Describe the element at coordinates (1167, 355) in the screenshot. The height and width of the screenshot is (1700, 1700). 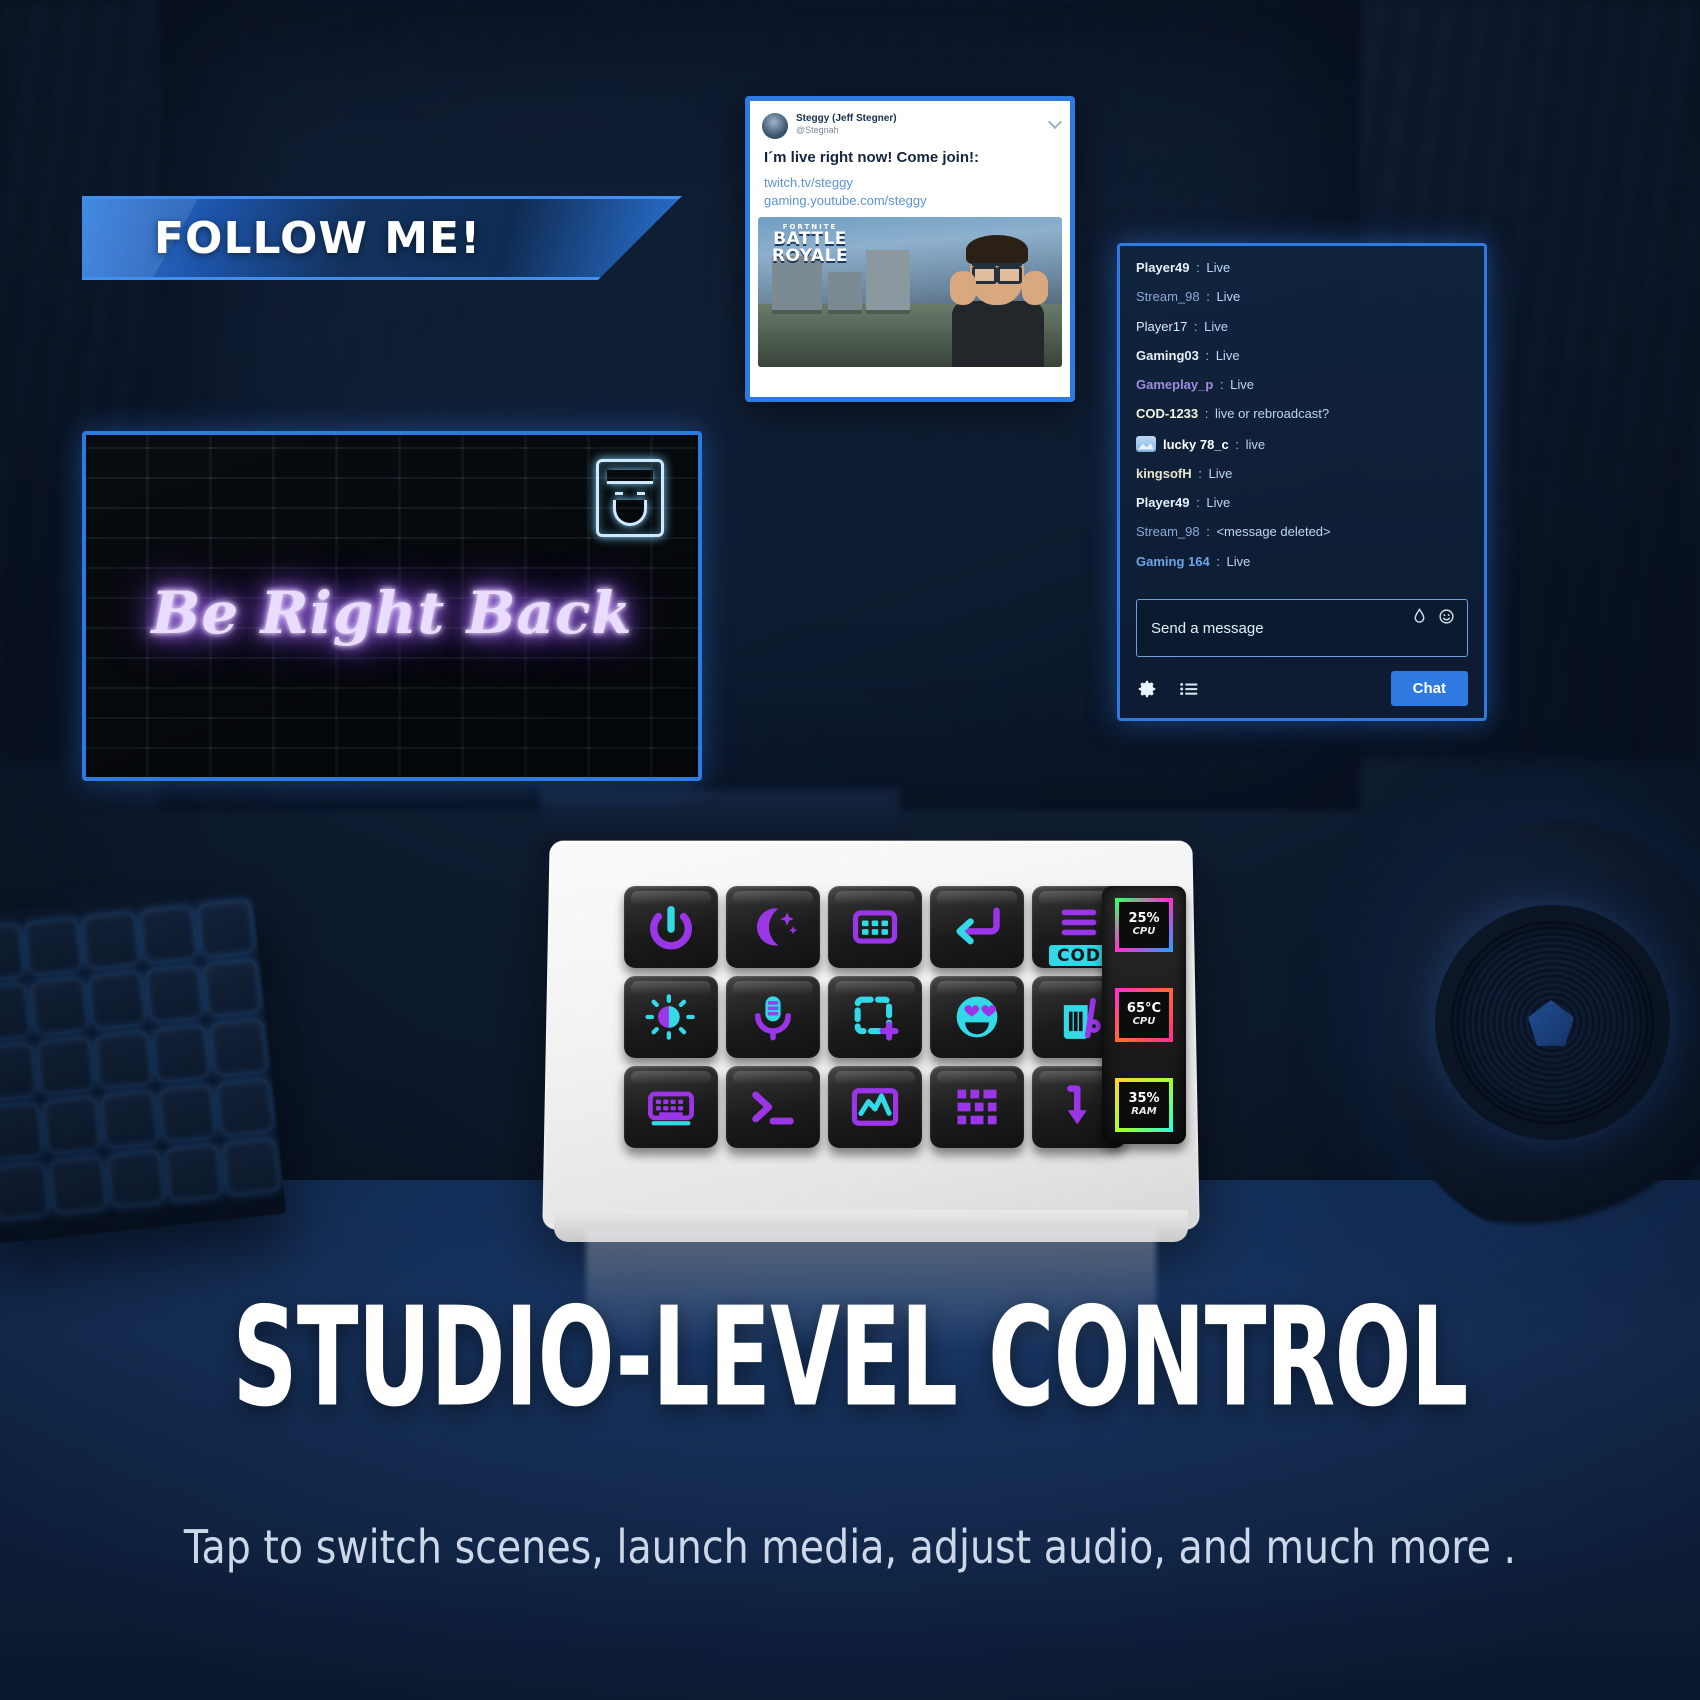
I see `chat-username: Gaming03` at that location.